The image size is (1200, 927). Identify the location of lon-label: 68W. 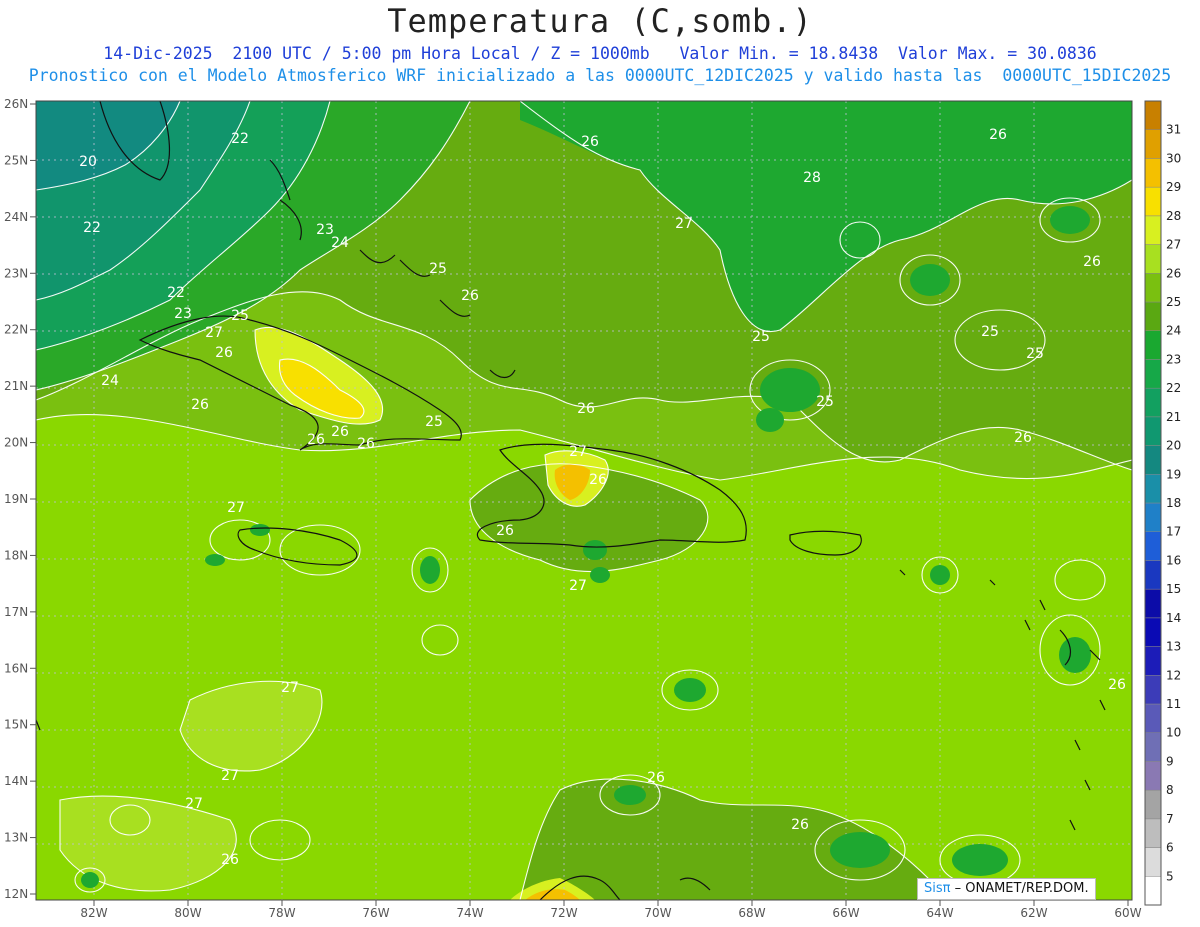
(751, 913).